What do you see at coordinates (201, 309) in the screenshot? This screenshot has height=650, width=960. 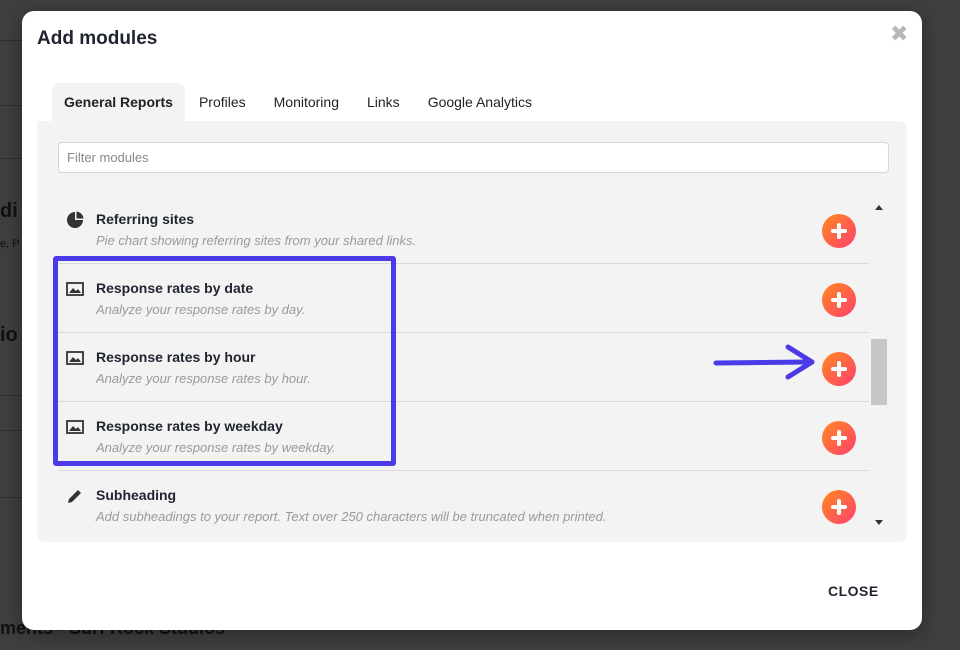 I see `module-description: Analyze your response rates by day.` at bounding box center [201, 309].